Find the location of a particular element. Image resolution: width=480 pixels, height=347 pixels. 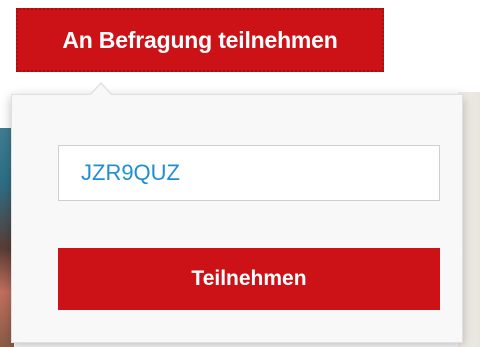

join-submit-button: Teilnehmen is located at coordinates (249, 279).